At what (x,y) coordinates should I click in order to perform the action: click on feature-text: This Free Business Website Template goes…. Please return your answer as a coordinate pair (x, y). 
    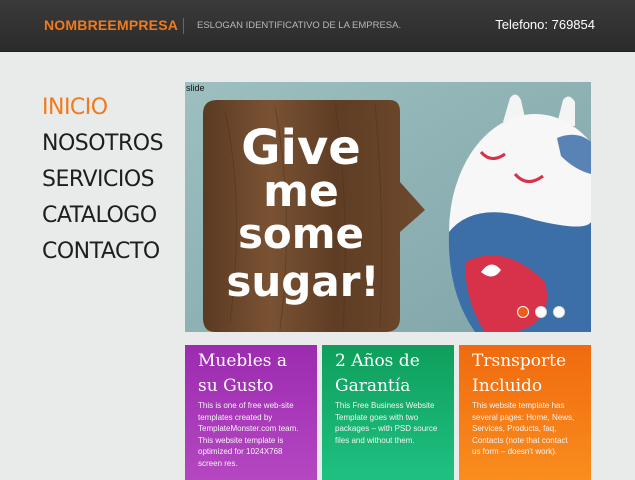
    Looking at the image, I should click on (386, 423).